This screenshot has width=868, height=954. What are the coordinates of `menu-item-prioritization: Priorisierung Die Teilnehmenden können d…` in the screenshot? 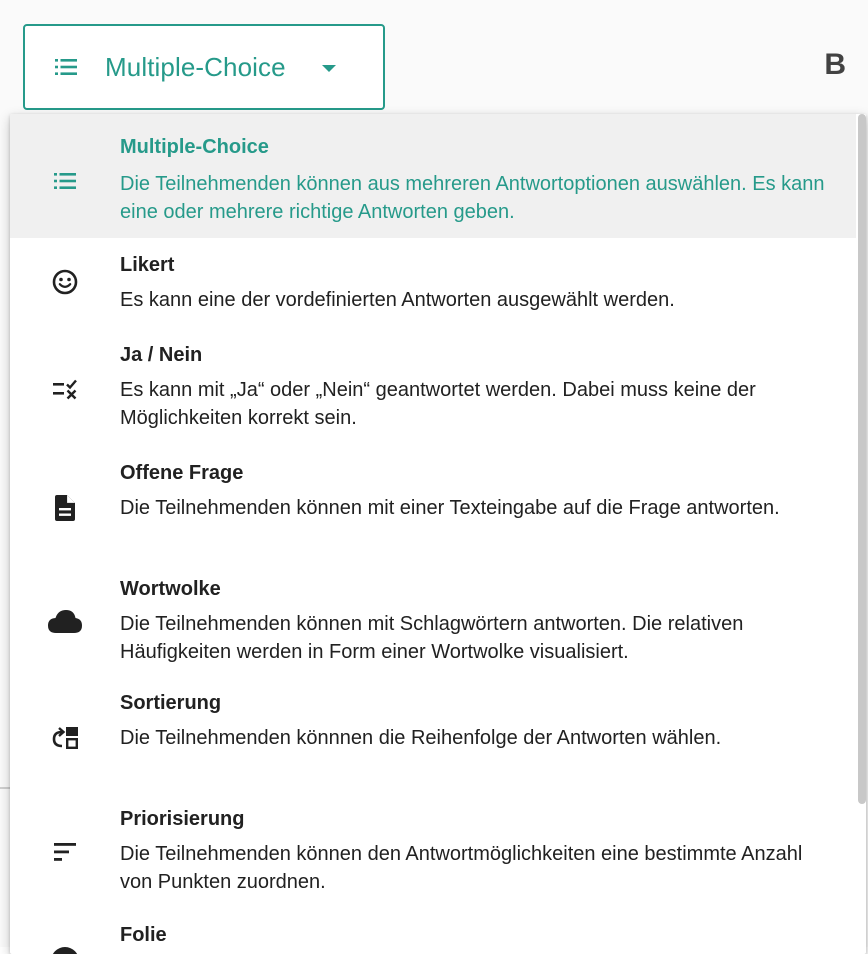 It's located at (433, 852).